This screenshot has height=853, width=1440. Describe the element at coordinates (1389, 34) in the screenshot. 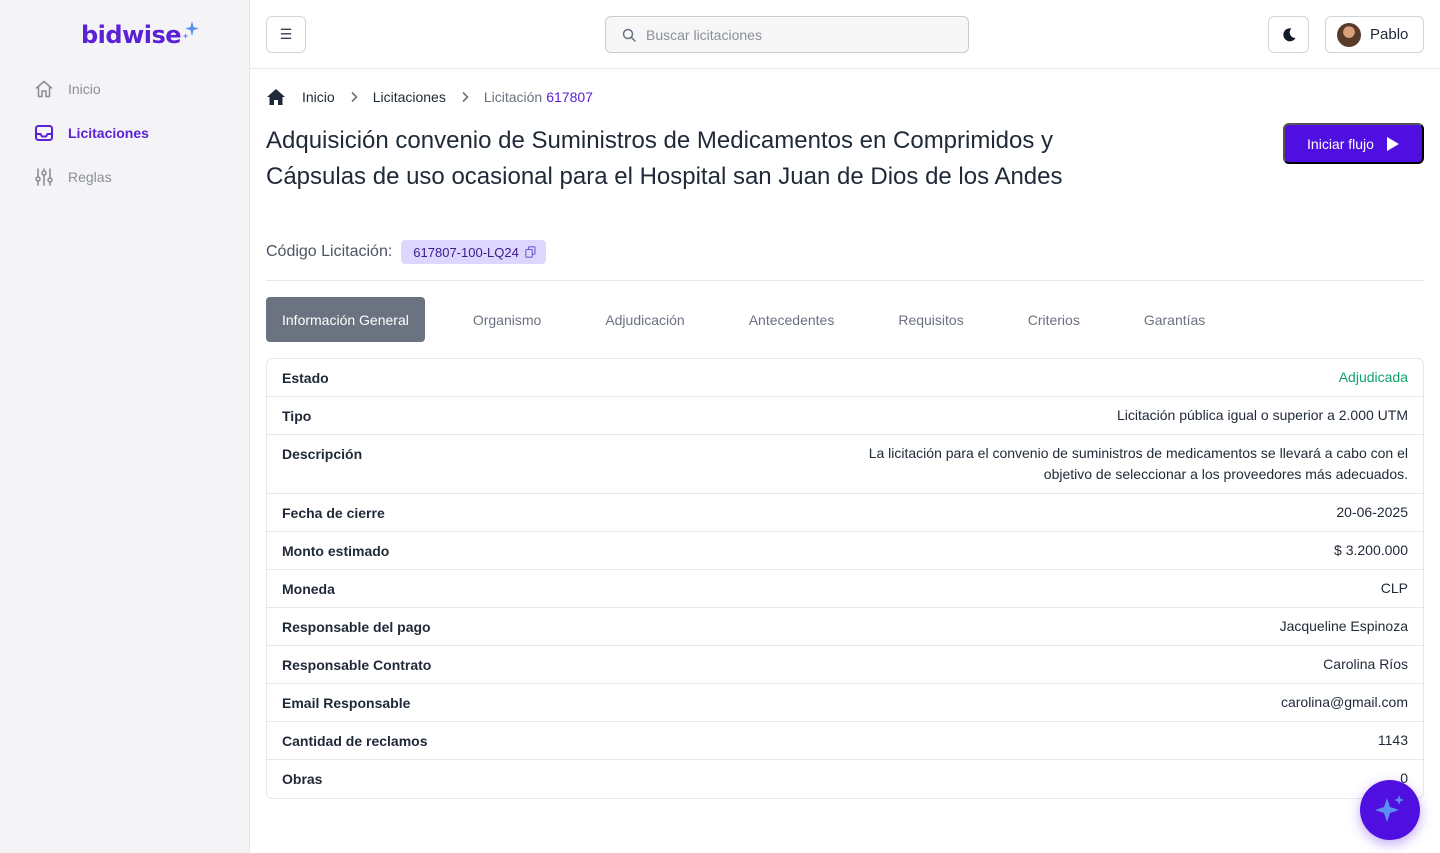

I see `user-name: Pablo` at that location.